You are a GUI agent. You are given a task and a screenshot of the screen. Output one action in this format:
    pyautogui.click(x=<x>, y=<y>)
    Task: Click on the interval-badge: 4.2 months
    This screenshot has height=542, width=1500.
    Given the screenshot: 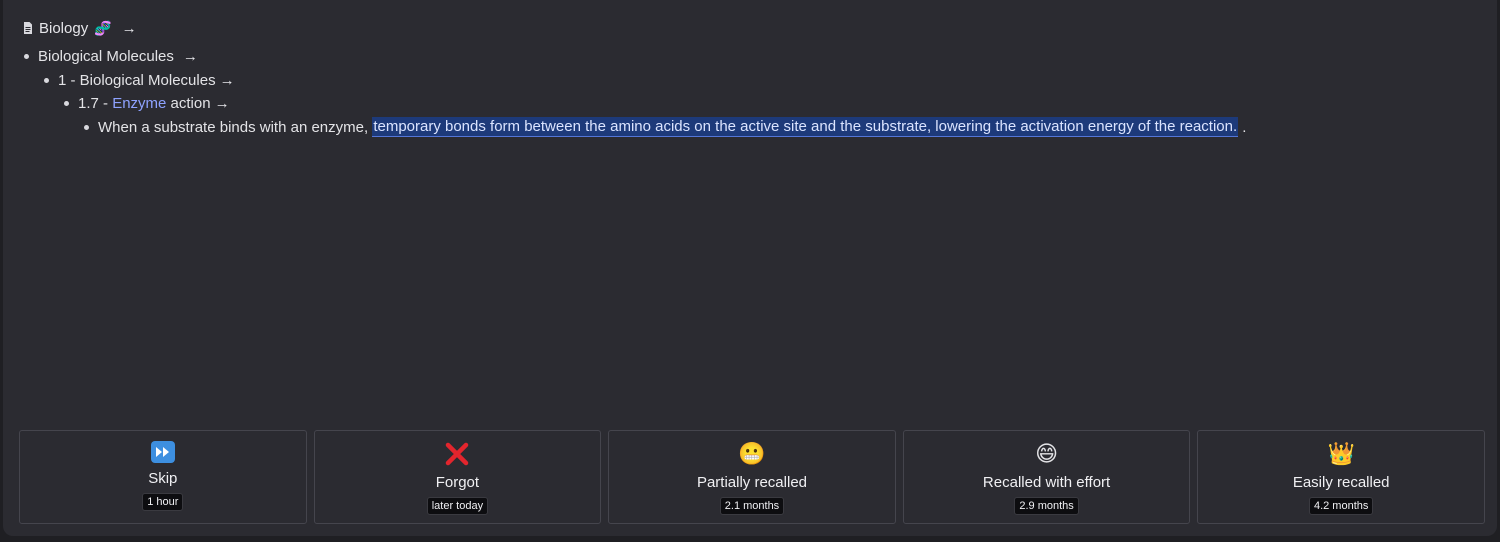 What is the action you would take?
    pyautogui.click(x=1341, y=506)
    